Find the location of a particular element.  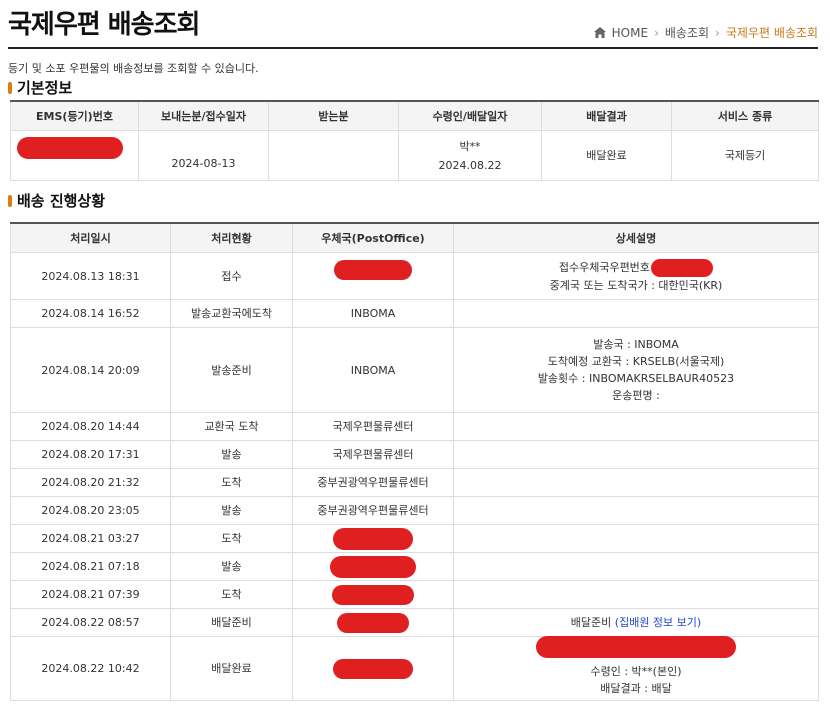

col-receiver: 받는분 is located at coordinates (333, 115).